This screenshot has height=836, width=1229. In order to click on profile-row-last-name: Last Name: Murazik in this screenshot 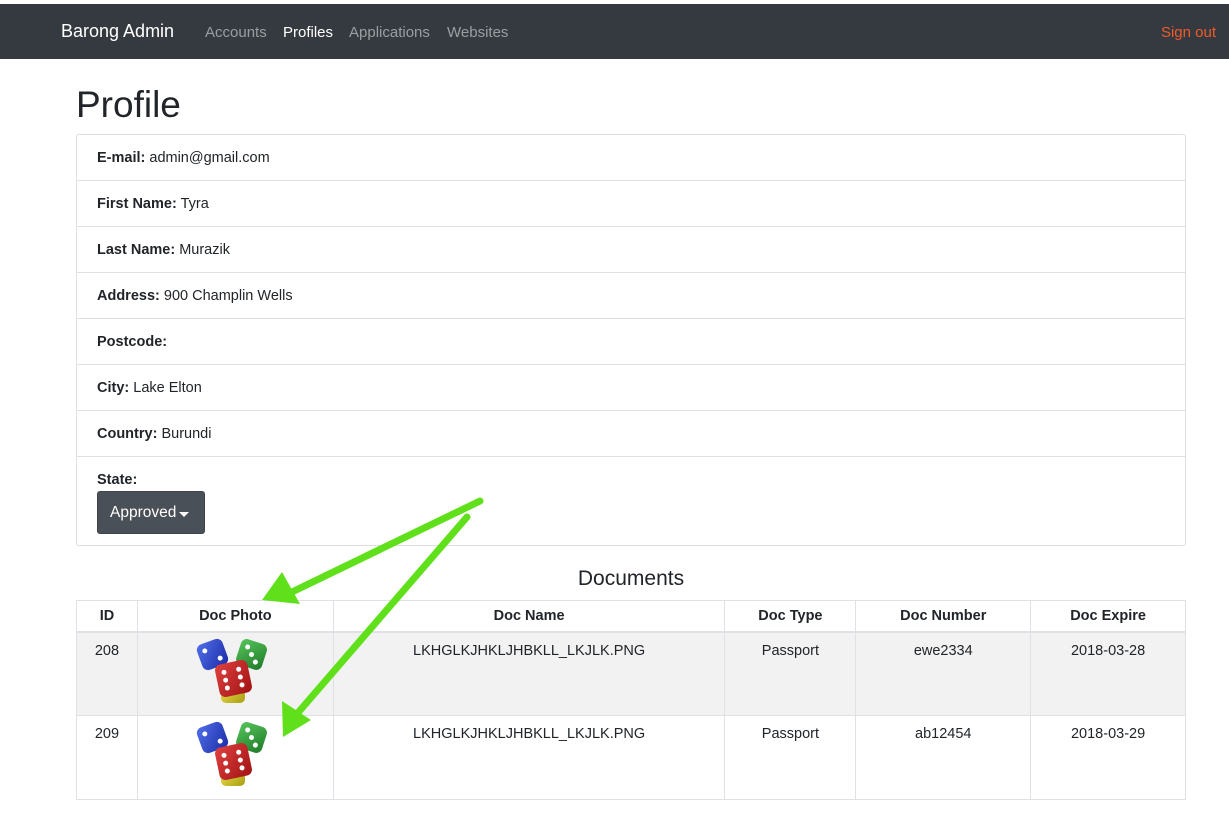, I will do `click(631, 250)`.